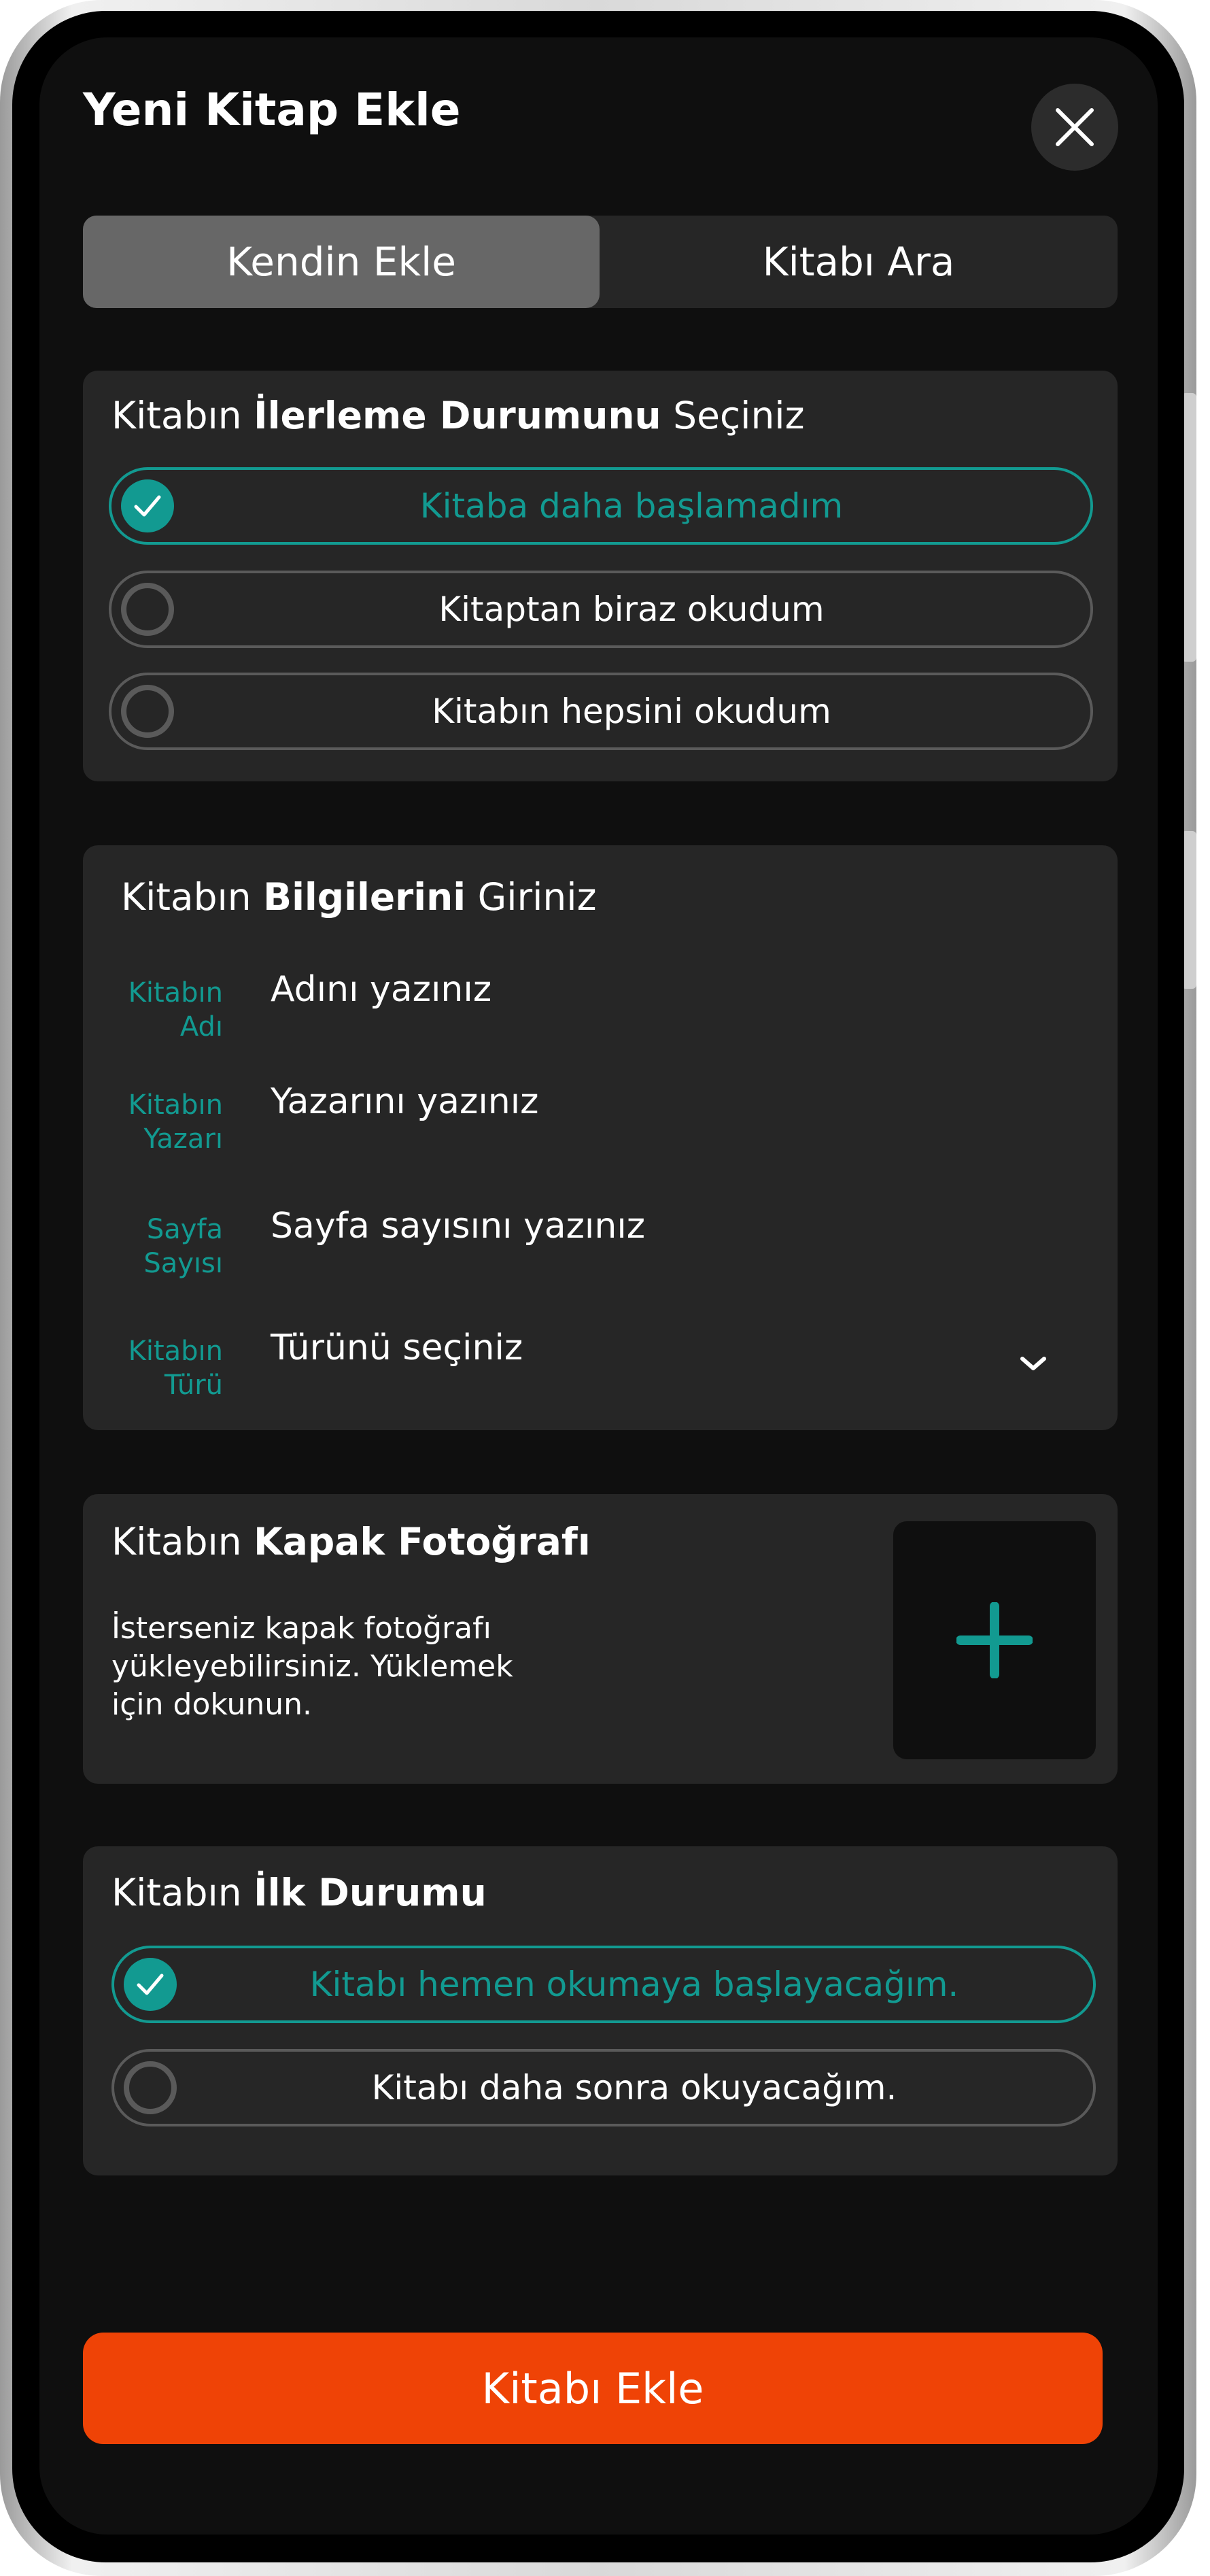 This screenshot has width=1210, height=2576. Describe the element at coordinates (182, 415) in the screenshot. I see `progress-title-pre: Kitabın` at that location.